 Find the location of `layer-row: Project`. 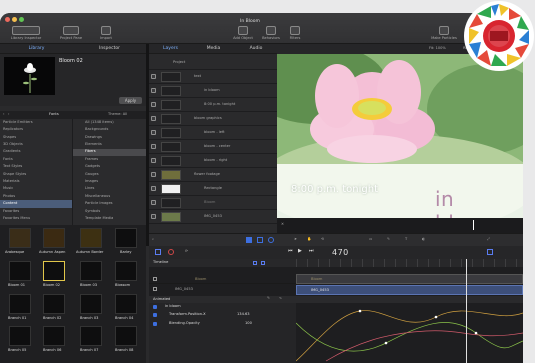

layer-row: Project is located at coordinates (213, 63).